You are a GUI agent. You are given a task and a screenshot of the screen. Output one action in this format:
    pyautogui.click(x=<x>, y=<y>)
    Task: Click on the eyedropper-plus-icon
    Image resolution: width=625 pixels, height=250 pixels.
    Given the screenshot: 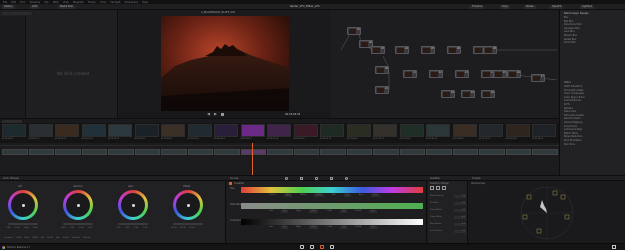 What is the action you would take?
    pyautogui.click(x=438, y=188)
    